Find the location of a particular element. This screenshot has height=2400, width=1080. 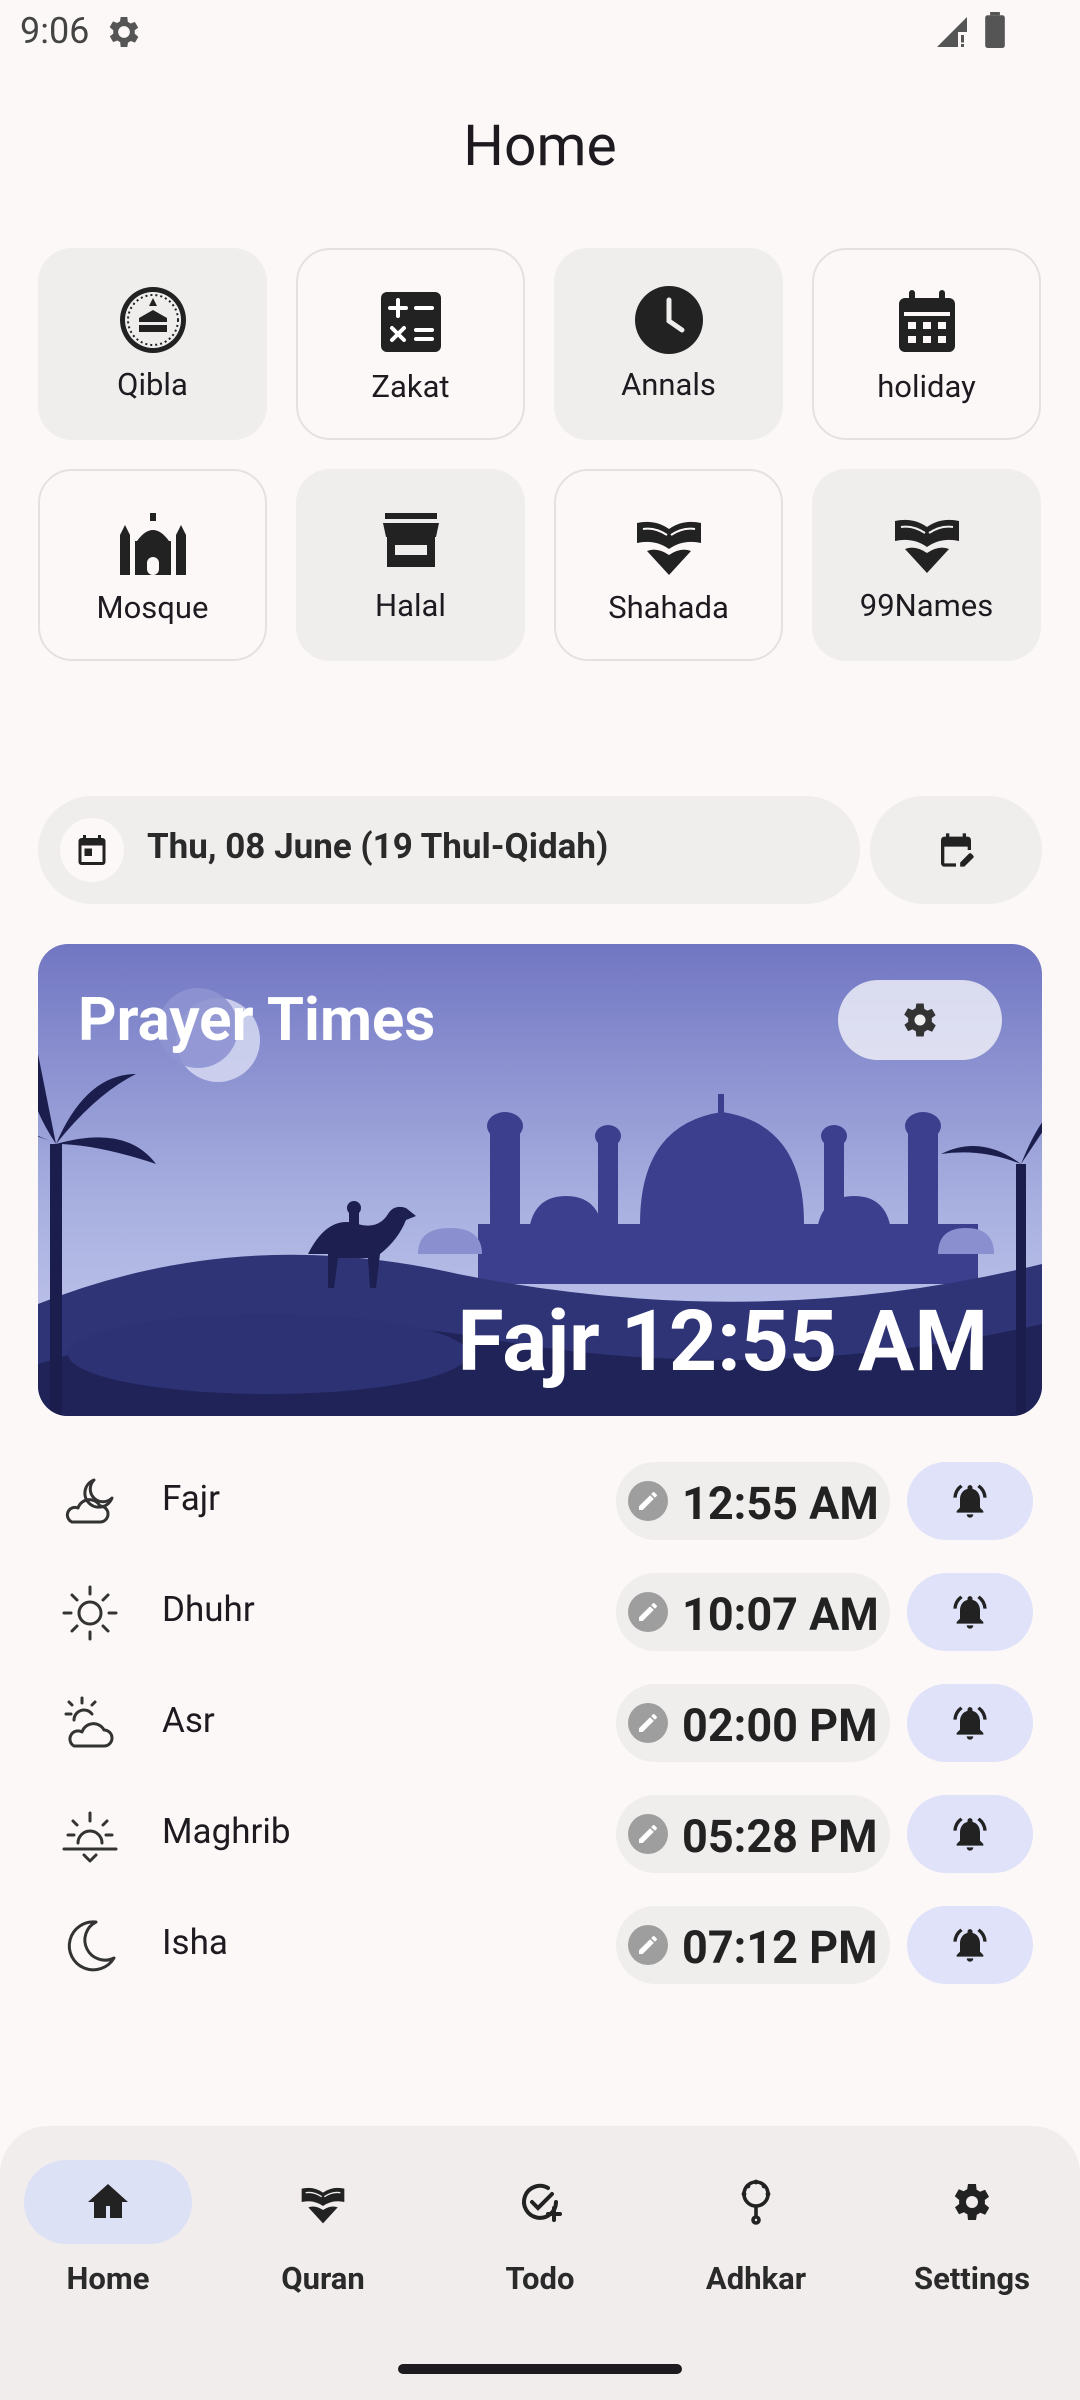

99names-tile: 99Names is located at coordinates (926, 565).